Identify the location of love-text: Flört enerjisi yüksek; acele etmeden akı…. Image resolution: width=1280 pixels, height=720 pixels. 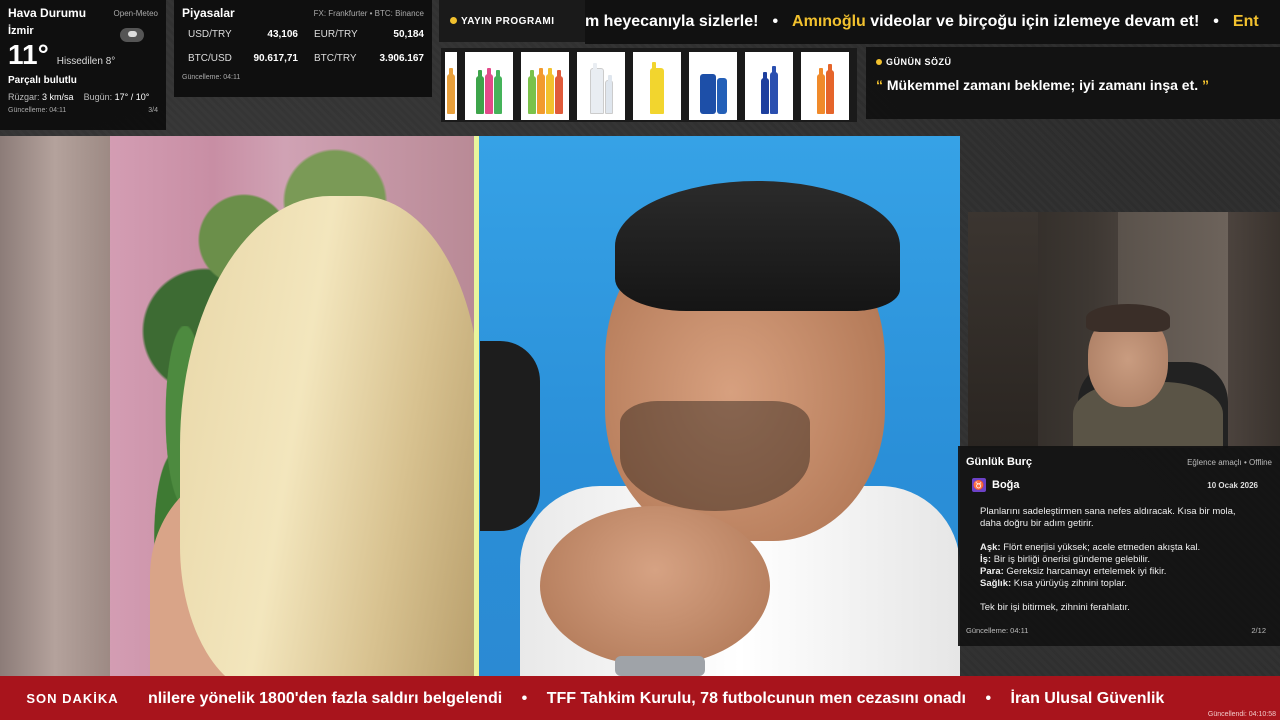
(1102, 547).